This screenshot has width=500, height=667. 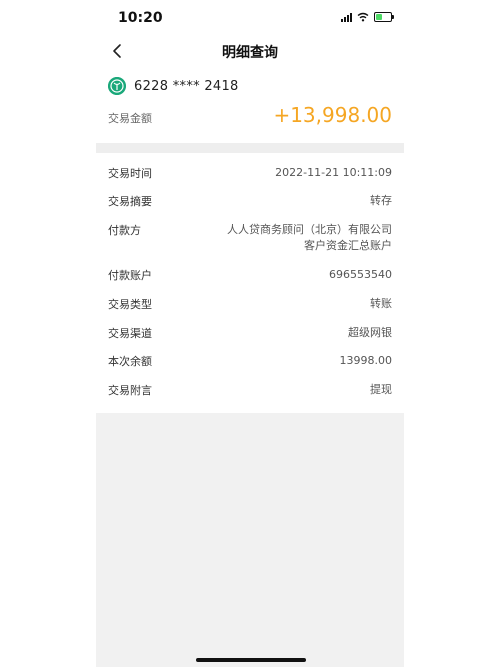 I want to click on detail-value: 提现, so click(x=381, y=389).